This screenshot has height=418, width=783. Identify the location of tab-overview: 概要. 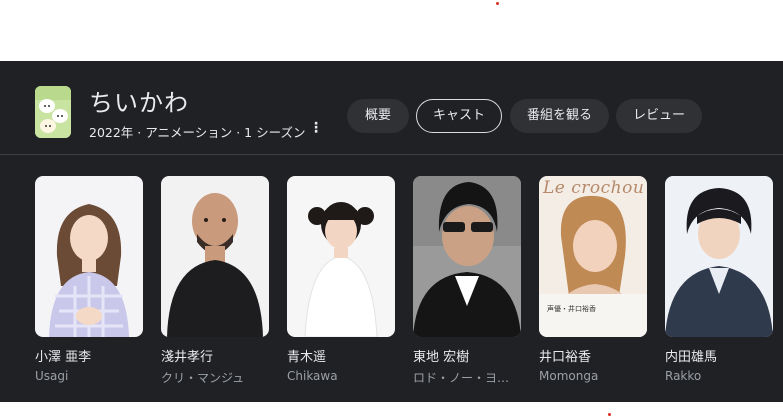
(378, 116).